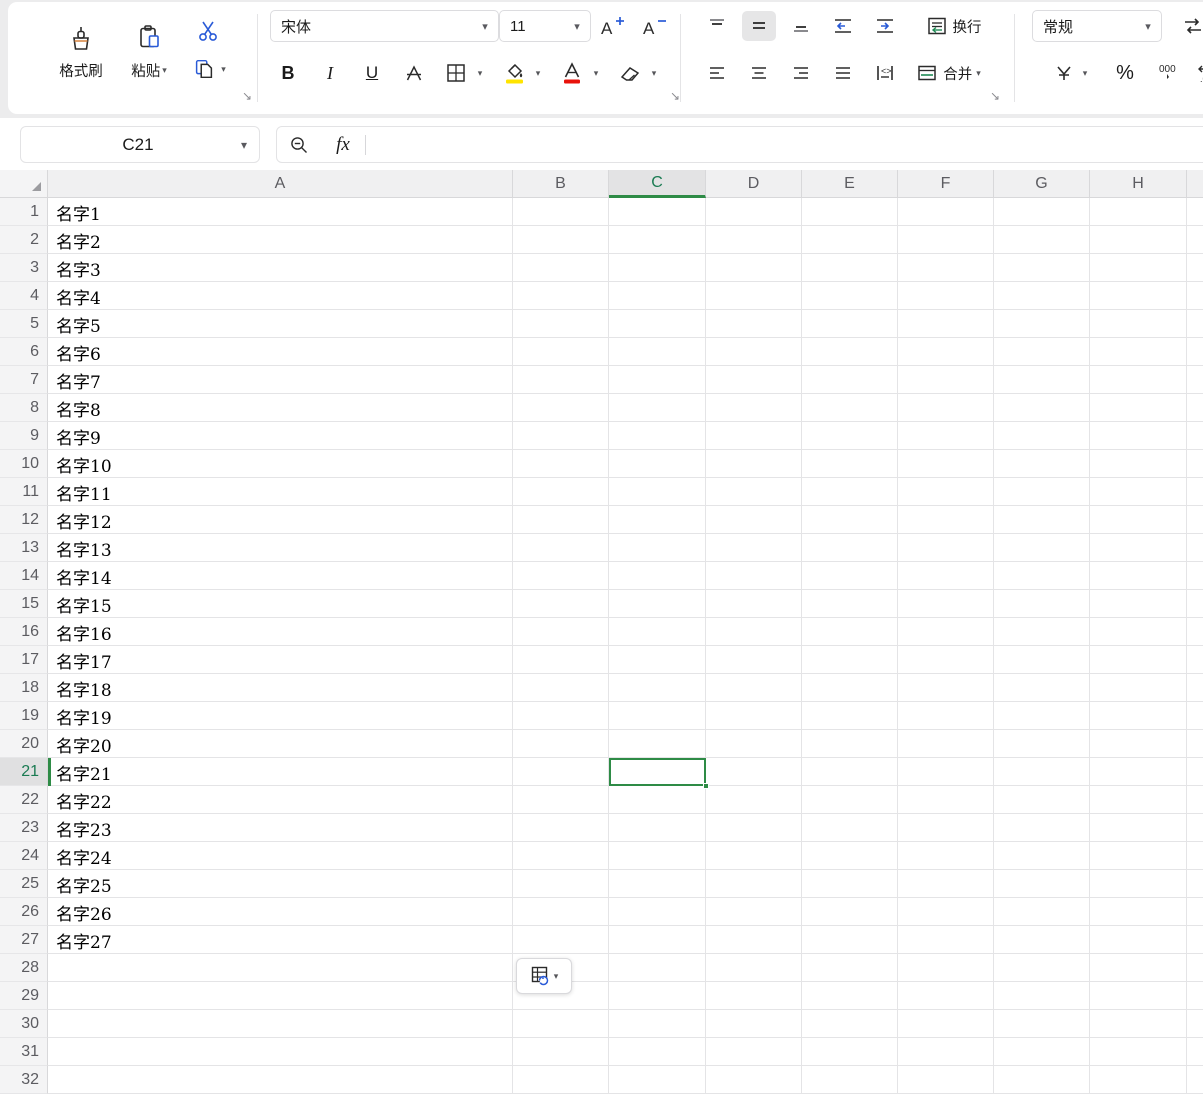 The image size is (1203, 1097). What do you see at coordinates (946, 632) in the screenshot?
I see `cell-F16` at bounding box center [946, 632].